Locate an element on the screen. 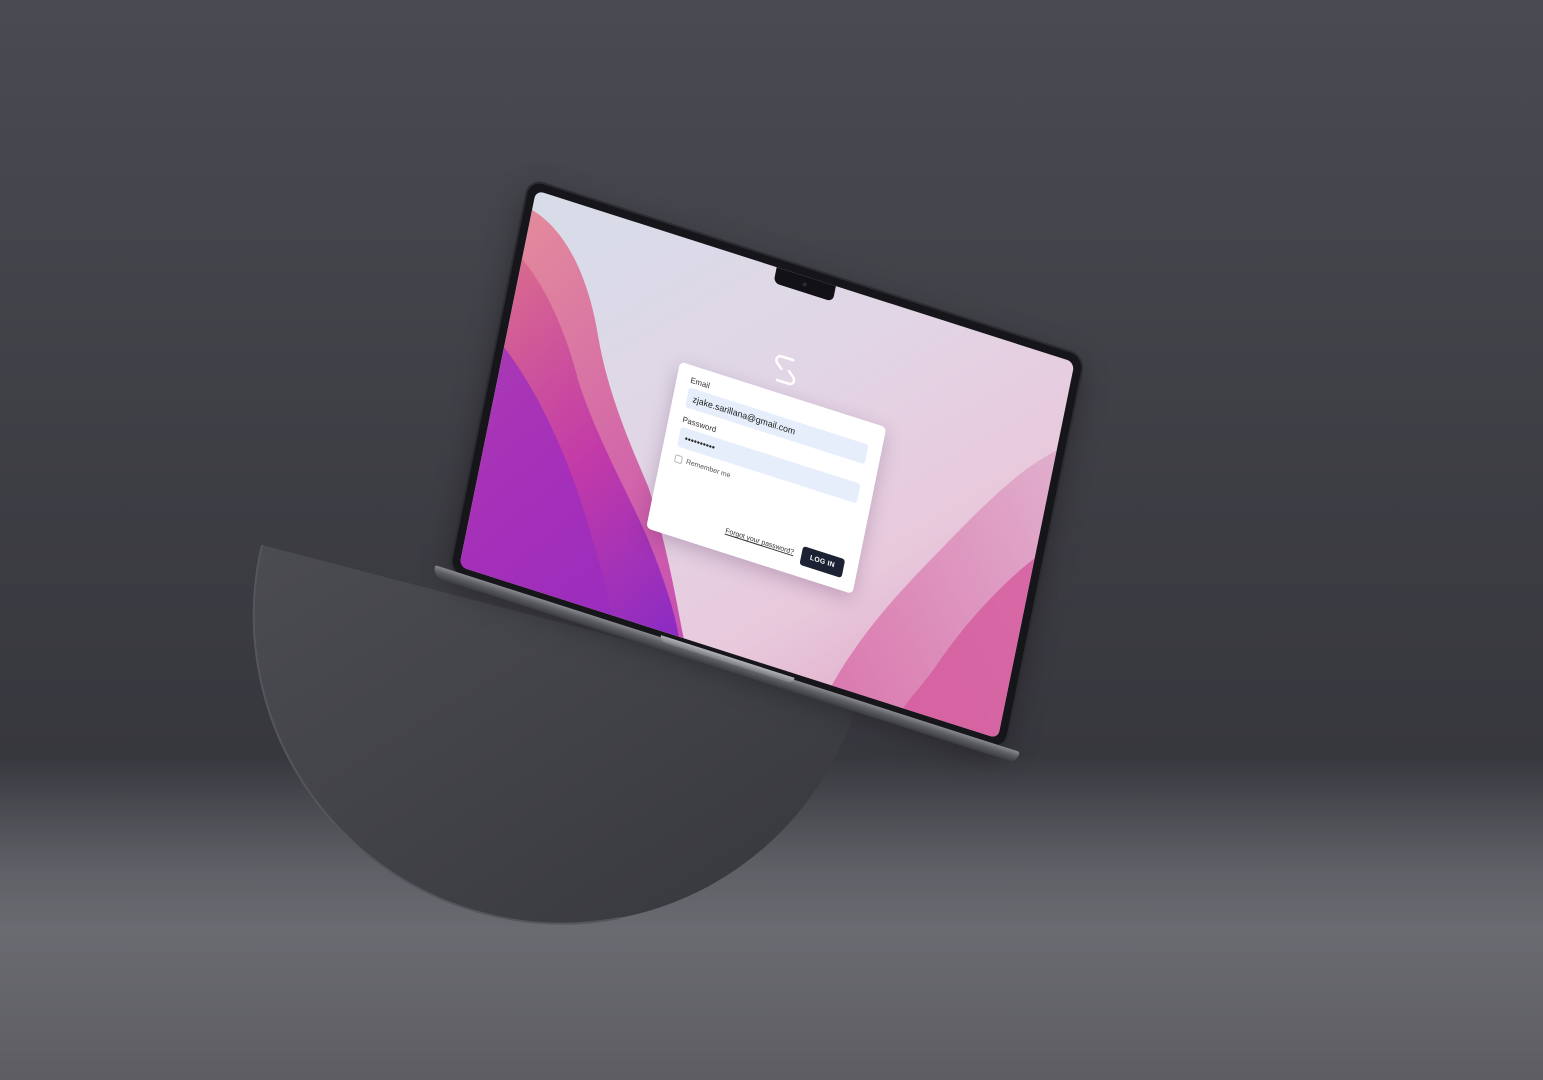  remember-checkbox is located at coordinates (678, 459).